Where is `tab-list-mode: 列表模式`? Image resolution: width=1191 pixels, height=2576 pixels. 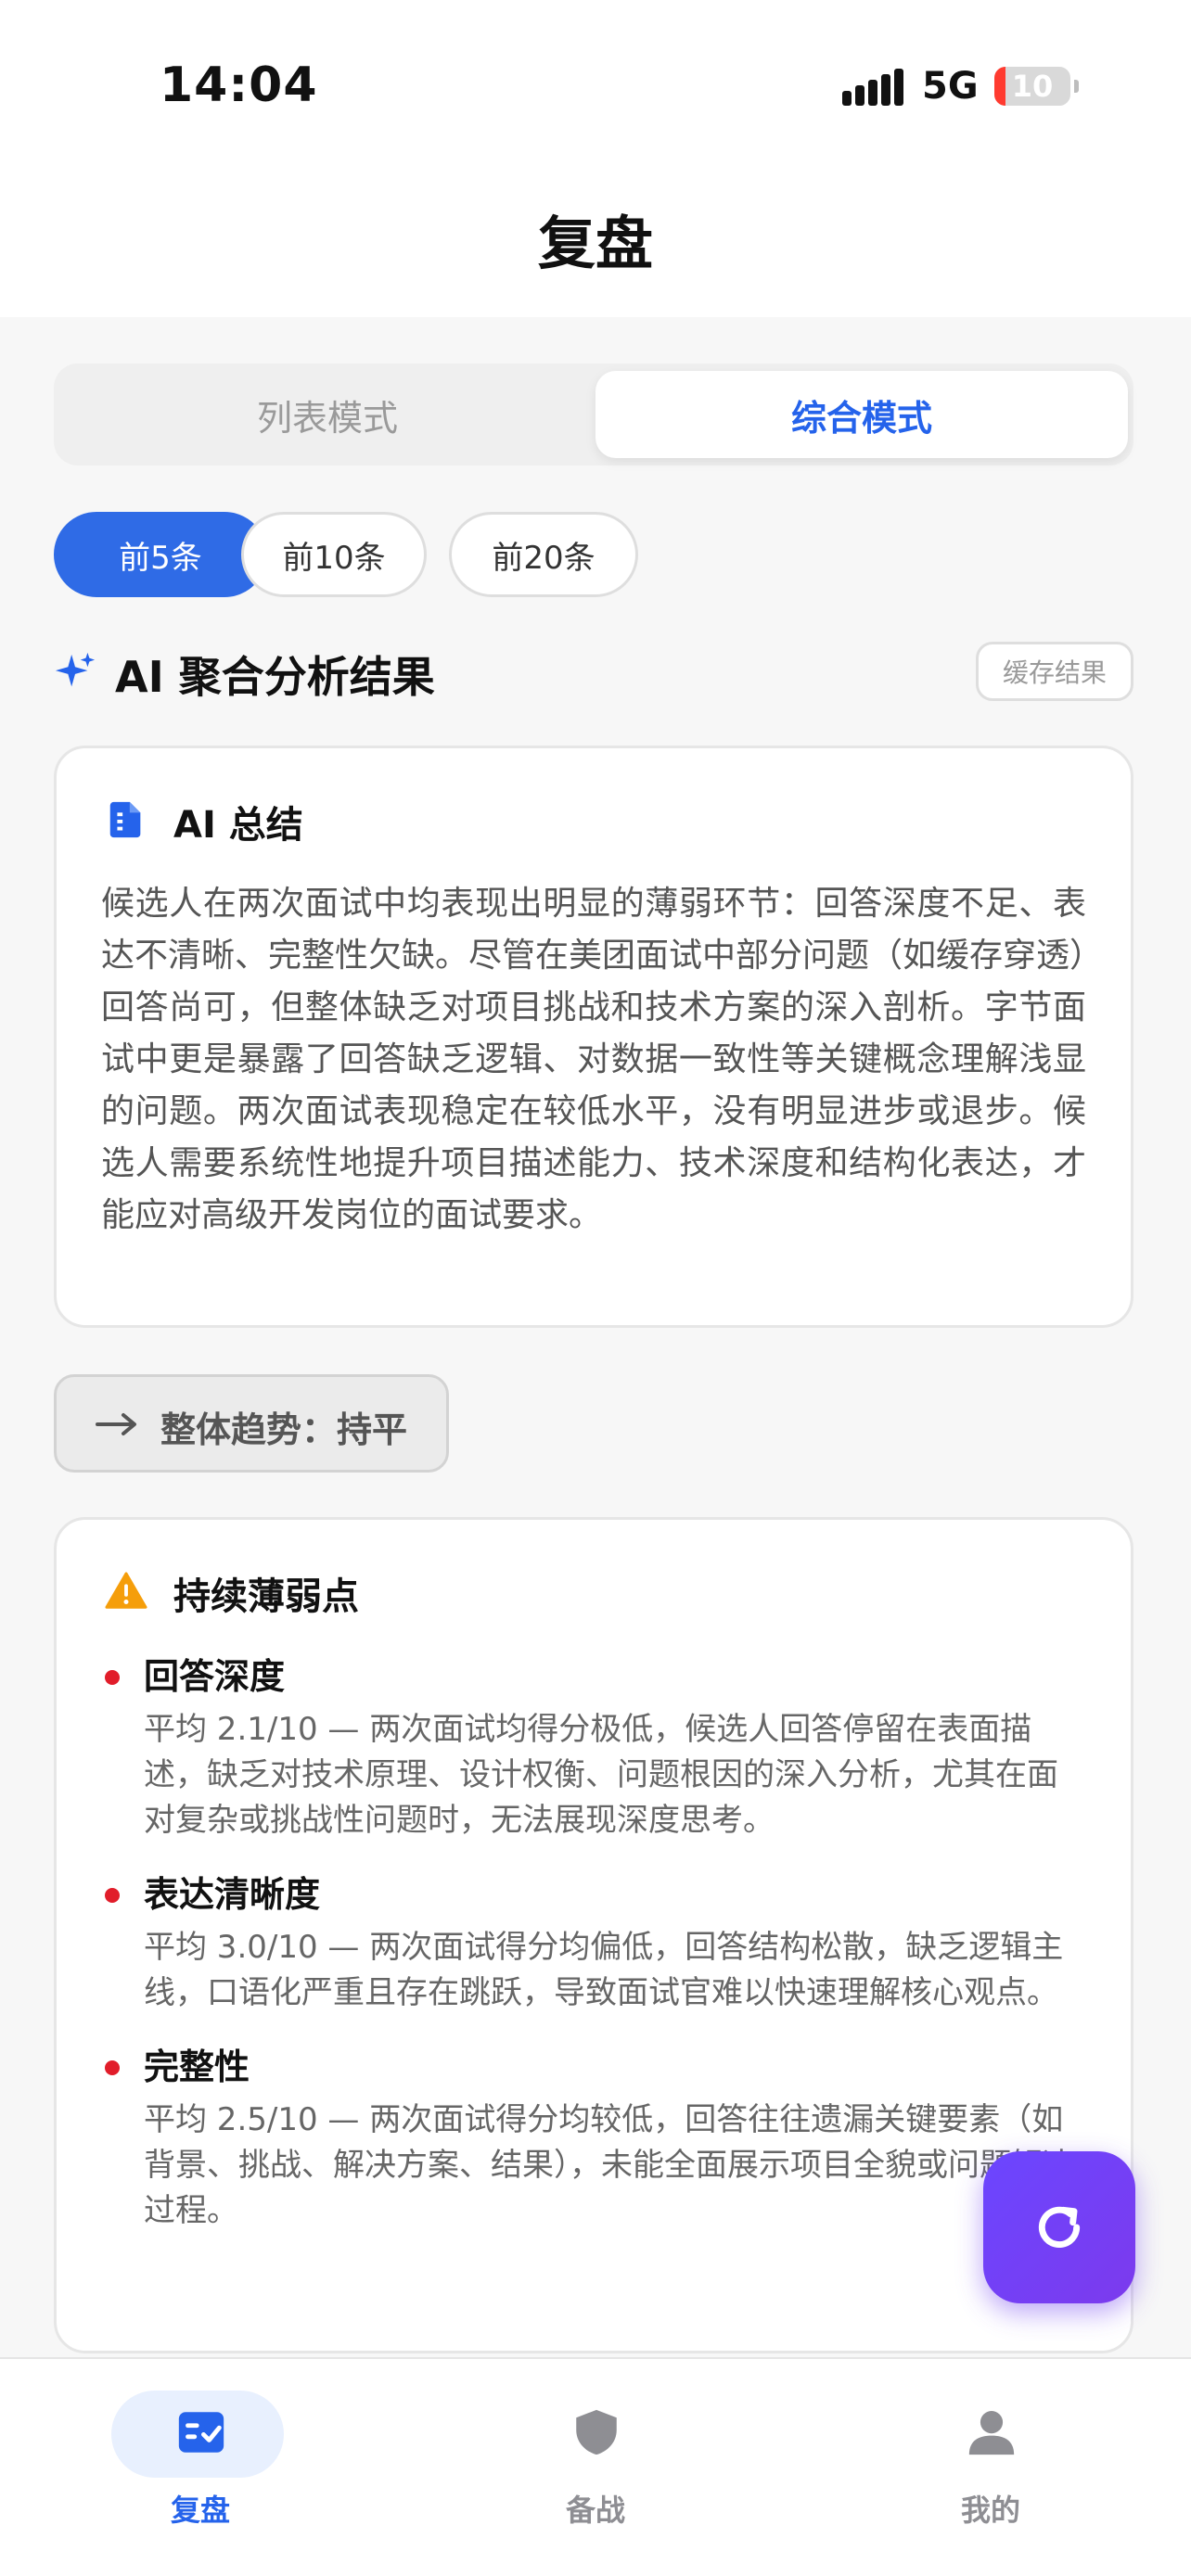
tab-list-mode: 列表模式 is located at coordinates (327, 415).